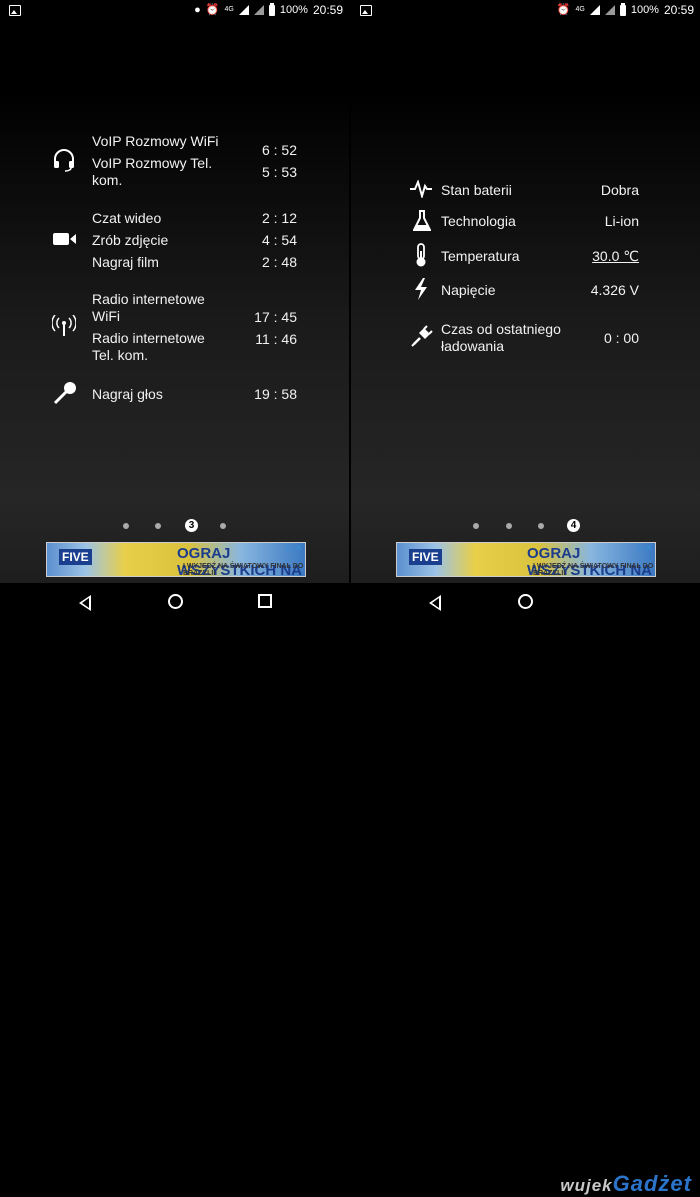 Image resolution: width=700 pixels, height=1197 pixels. What do you see at coordinates (64, 239) in the screenshot?
I see `video-camera-icon` at bounding box center [64, 239].